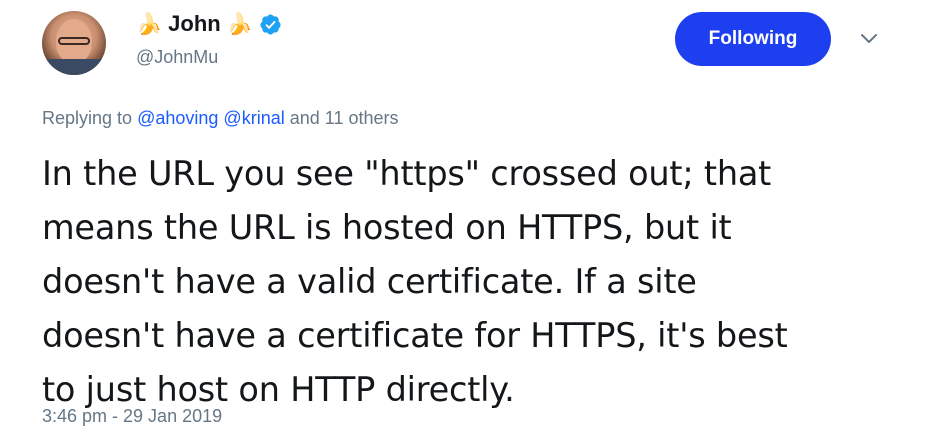  Describe the element at coordinates (753, 39) in the screenshot. I see `following-button: Following` at that location.